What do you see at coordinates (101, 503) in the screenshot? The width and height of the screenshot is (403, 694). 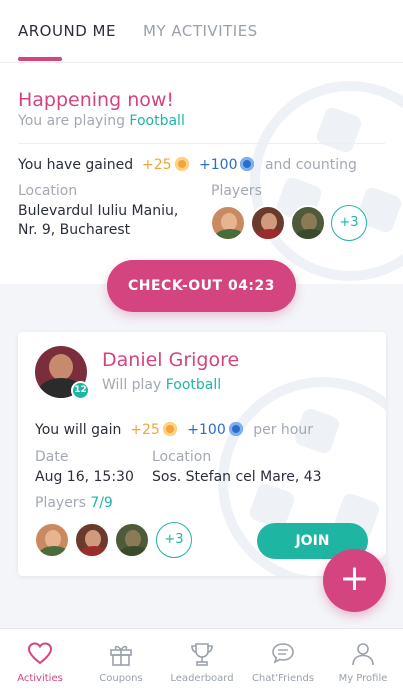 I see `players-count: 7/9` at bounding box center [101, 503].